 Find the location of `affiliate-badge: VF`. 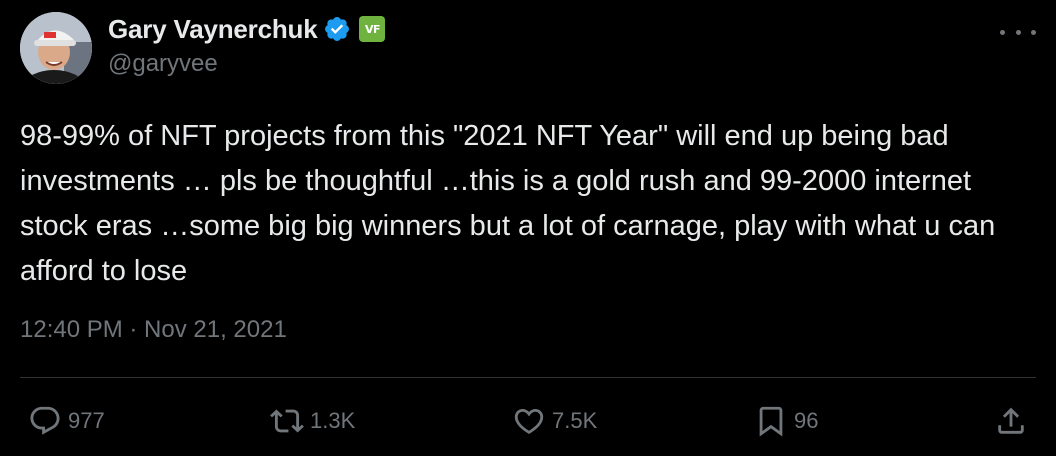

affiliate-badge: VF is located at coordinates (372, 29).